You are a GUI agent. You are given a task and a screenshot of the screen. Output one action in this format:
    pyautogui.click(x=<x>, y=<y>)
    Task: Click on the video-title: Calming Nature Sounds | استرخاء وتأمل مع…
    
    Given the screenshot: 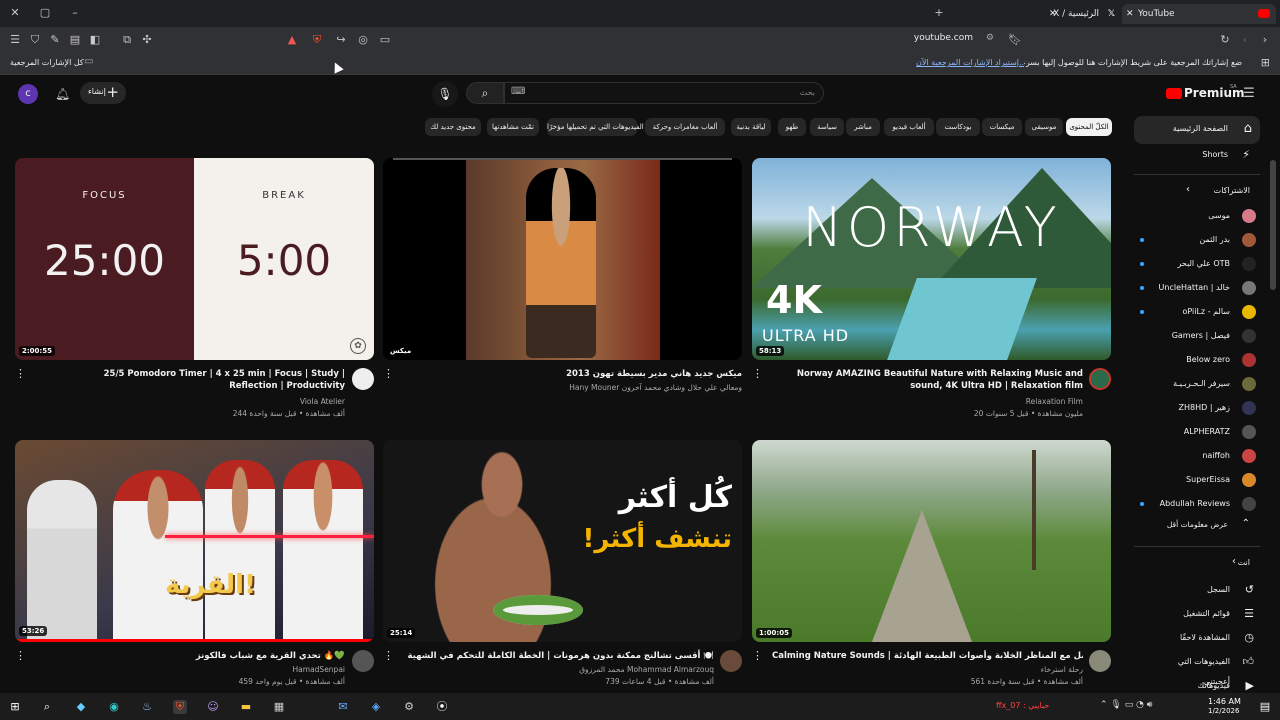 What is the action you would take?
    pyautogui.click(x=927, y=656)
    